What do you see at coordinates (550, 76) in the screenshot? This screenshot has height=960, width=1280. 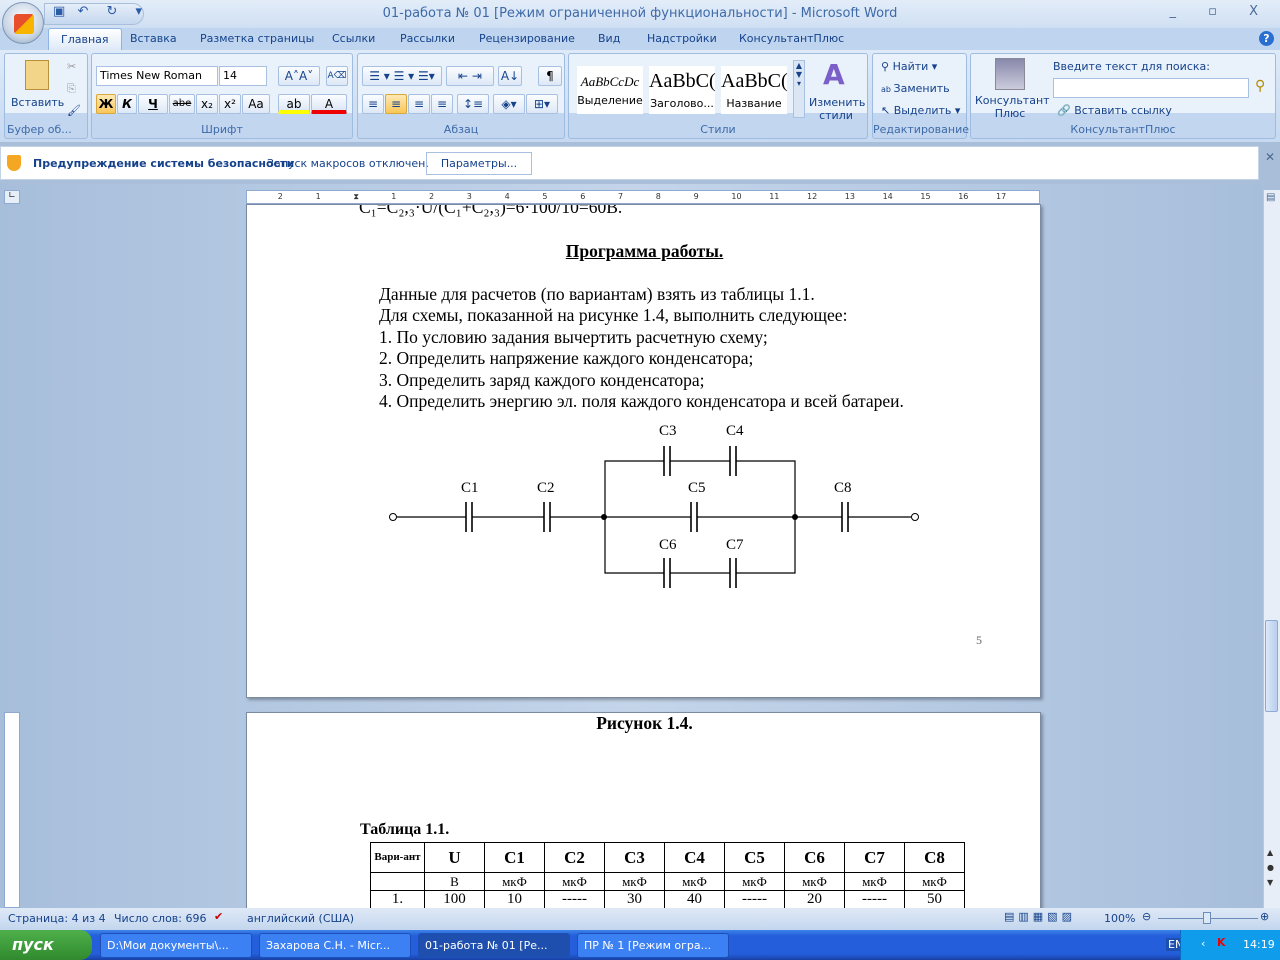 I see `show-marks-button: ¶` at bounding box center [550, 76].